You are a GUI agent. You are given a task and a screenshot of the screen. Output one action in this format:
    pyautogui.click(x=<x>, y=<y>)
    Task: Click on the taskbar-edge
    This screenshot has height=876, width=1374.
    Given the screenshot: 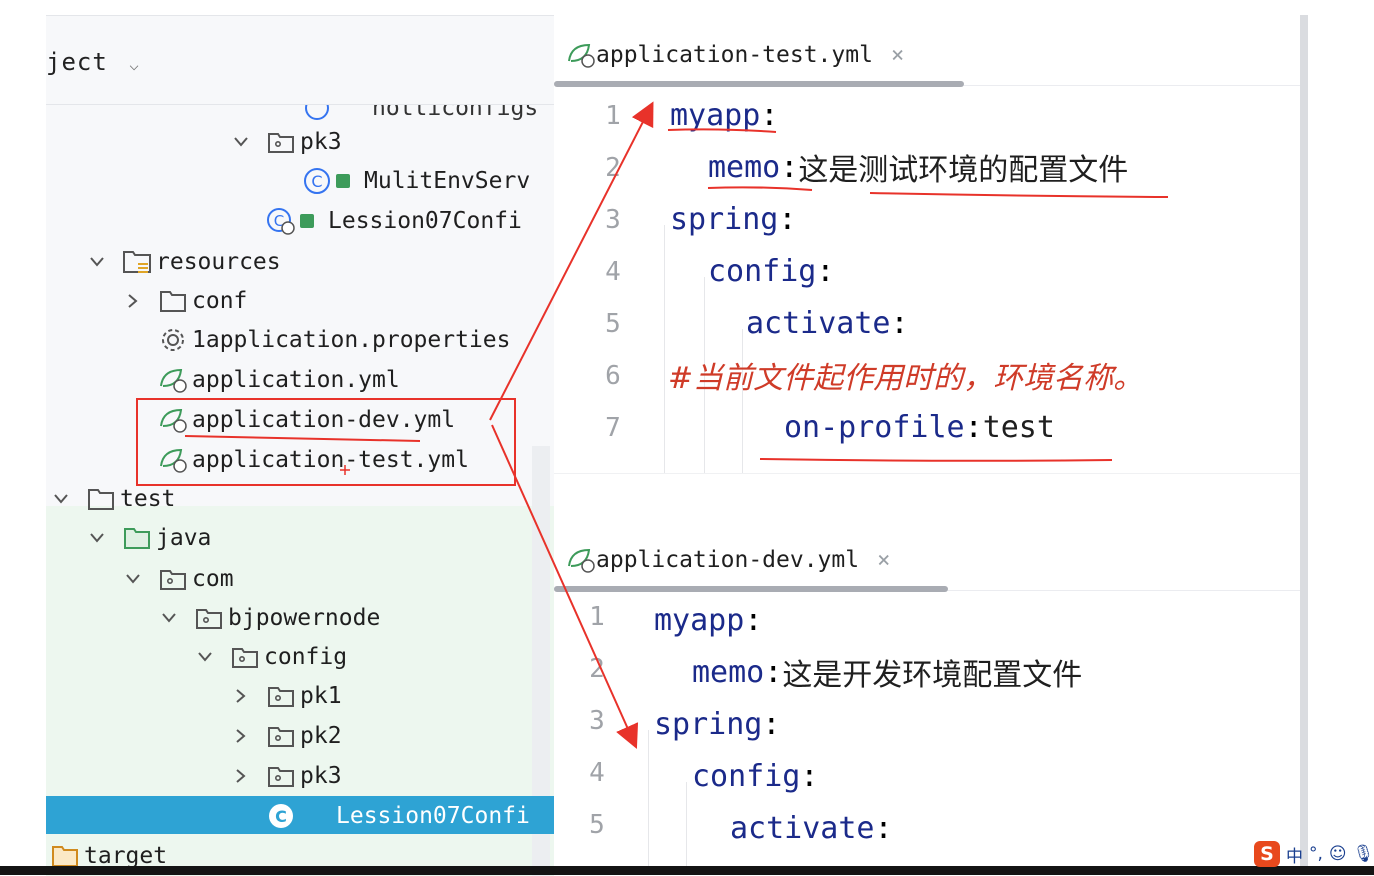 What is the action you would take?
    pyautogui.click(x=687, y=870)
    